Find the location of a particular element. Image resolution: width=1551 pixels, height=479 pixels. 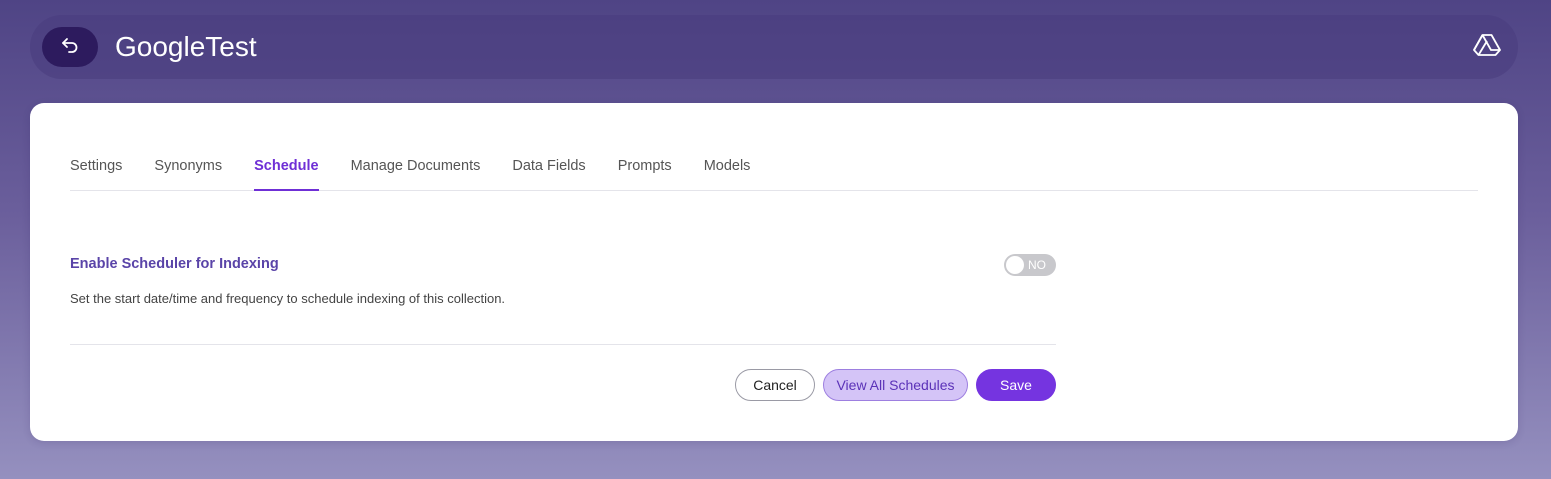

back-button is located at coordinates (70, 47).